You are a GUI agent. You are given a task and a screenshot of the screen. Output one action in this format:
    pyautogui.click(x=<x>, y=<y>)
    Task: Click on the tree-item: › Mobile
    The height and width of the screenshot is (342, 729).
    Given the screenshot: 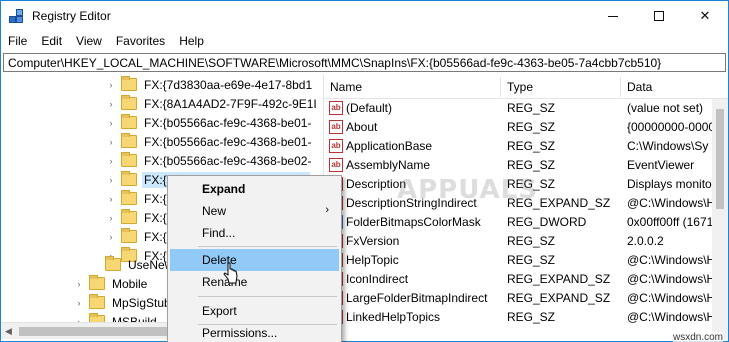 What is the action you would take?
    pyautogui.click(x=111, y=283)
    